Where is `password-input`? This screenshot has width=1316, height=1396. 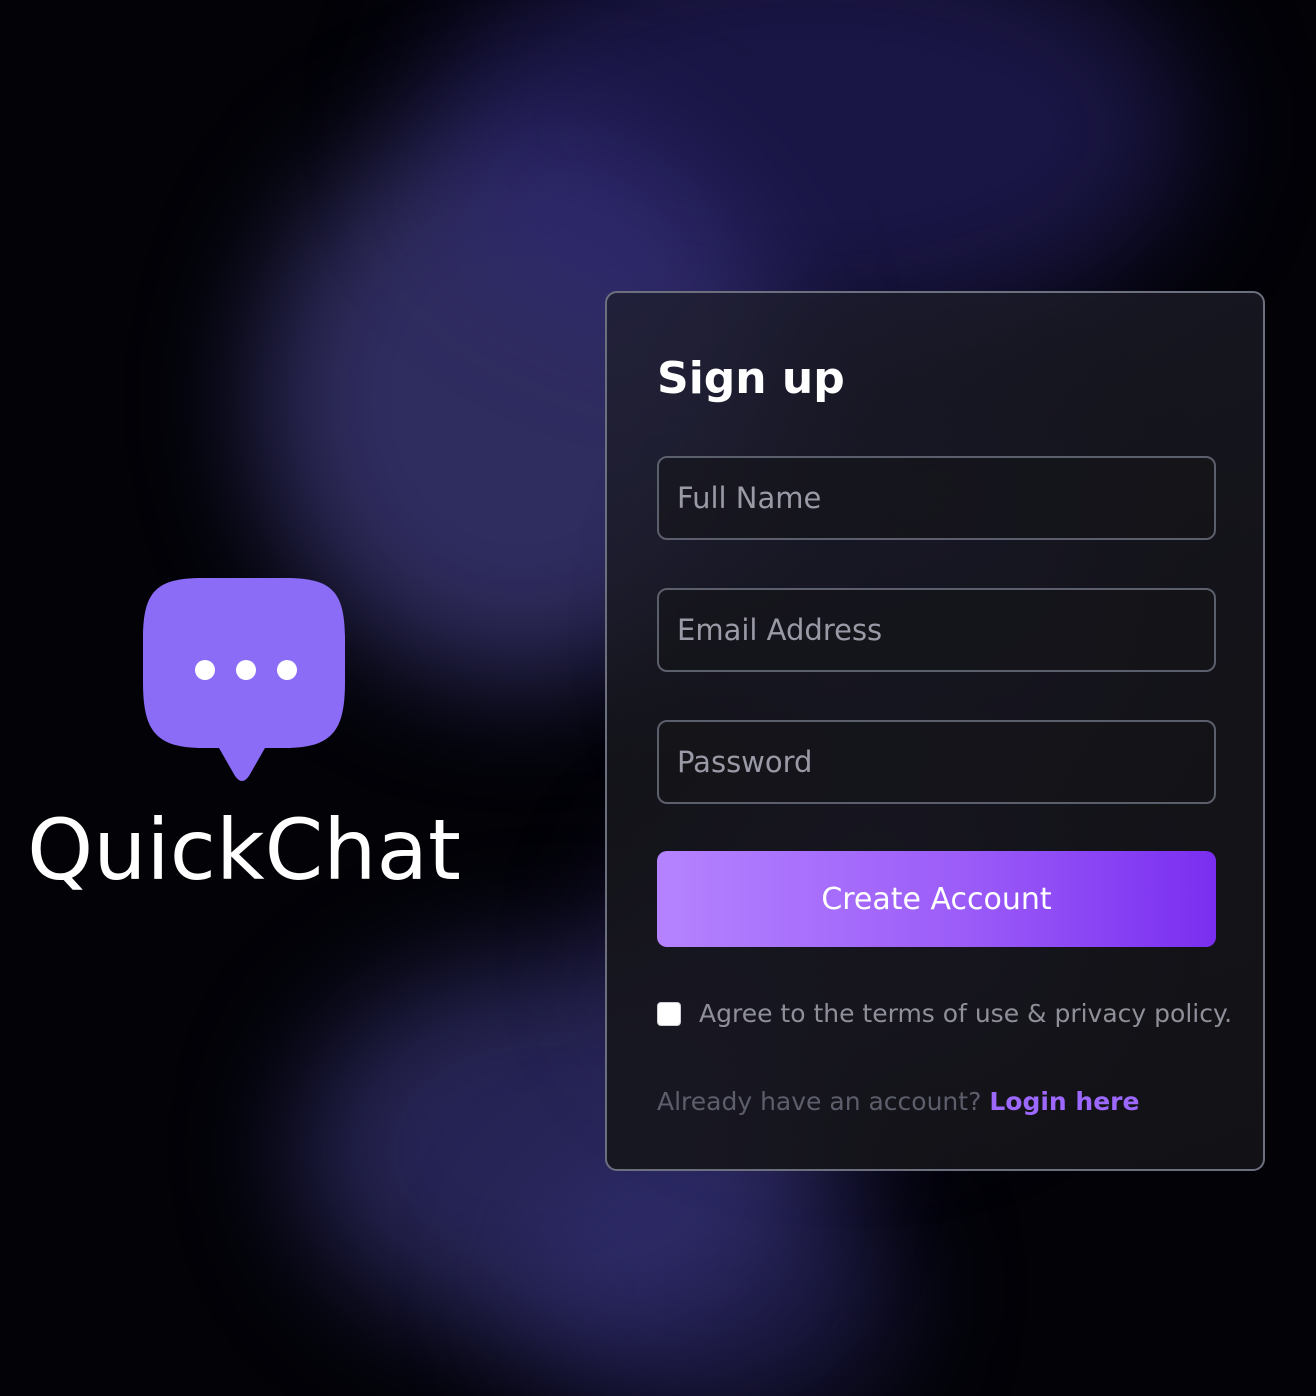
password-input is located at coordinates (936, 762).